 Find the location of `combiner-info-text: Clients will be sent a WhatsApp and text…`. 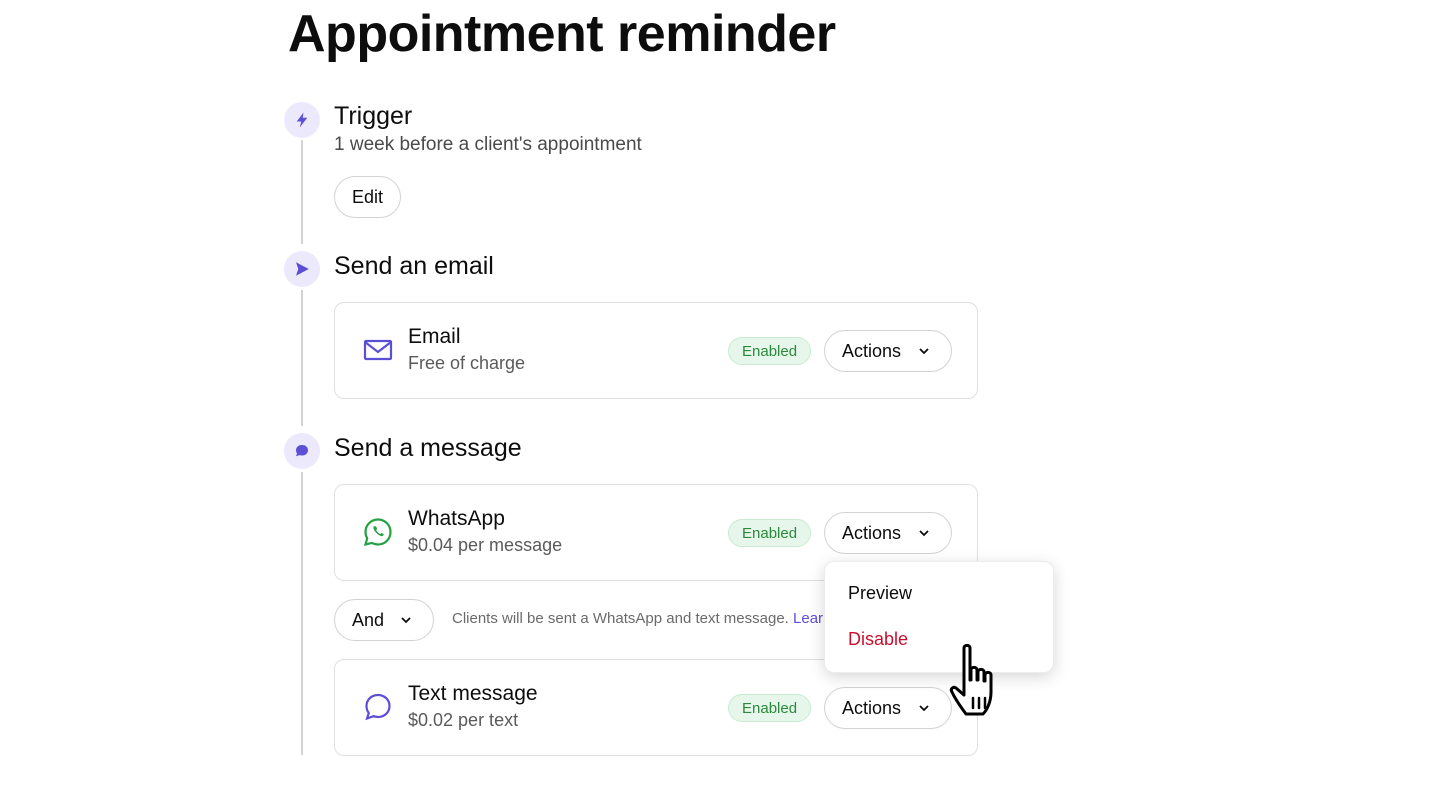

combiner-info-text: Clients will be sent a WhatsApp and text… is located at coordinates (620, 618).